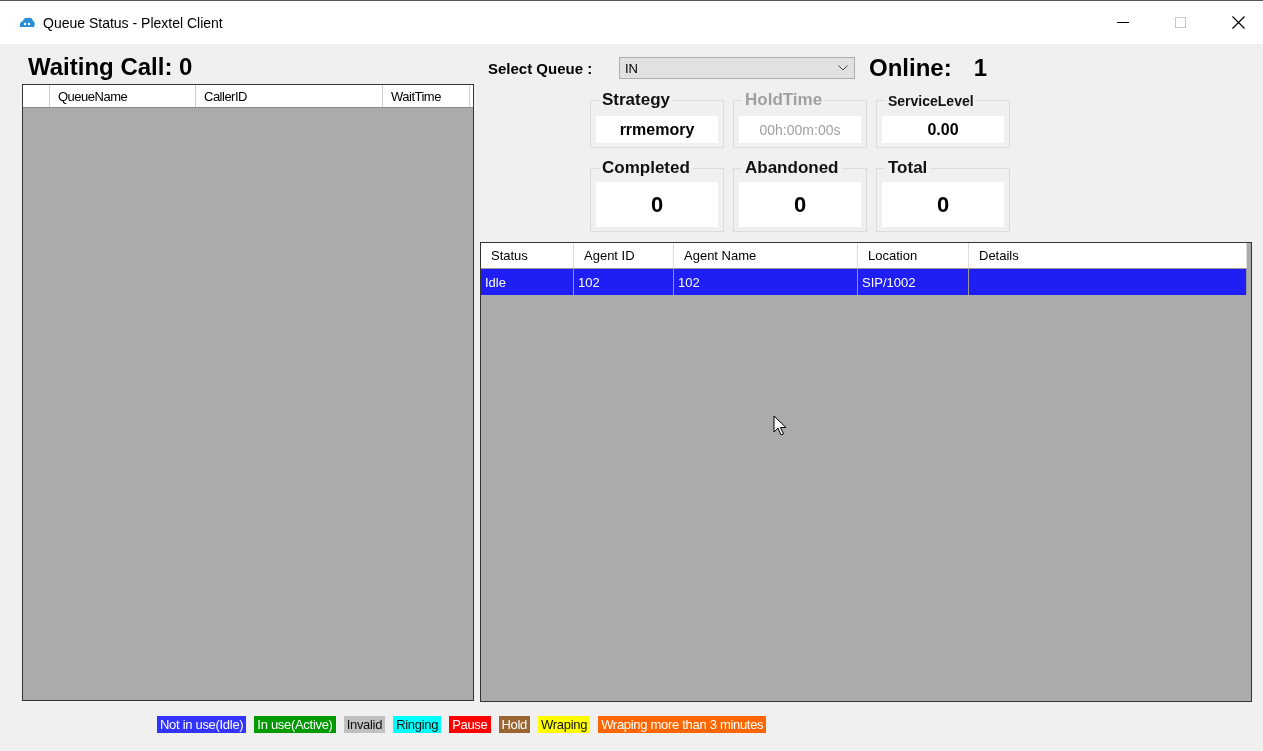 This screenshot has width=1263, height=751. Describe the element at coordinates (980, 68) in the screenshot. I see `online-count: 1` at that location.